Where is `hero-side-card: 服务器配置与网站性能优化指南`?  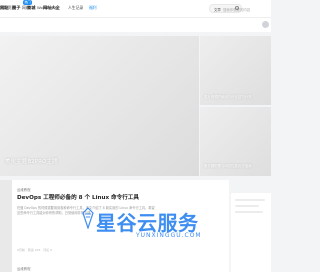
hero-side-card: 服务器配置与网站性能优化指南 is located at coordinates (235, 141).